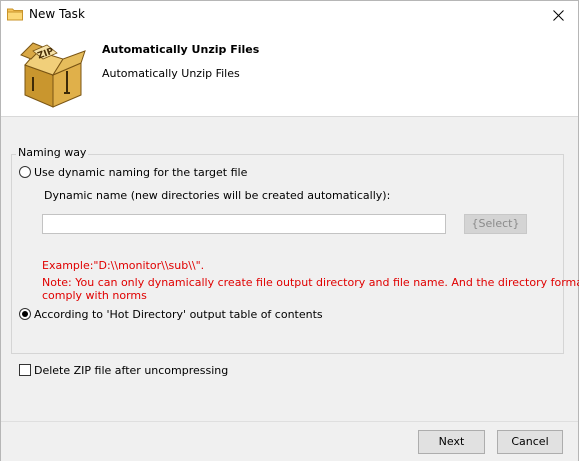 Image resolution: width=579 pixels, height=461 pixels. Describe the element at coordinates (289, 15) in the screenshot. I see `title-bar: New Task` at that location.